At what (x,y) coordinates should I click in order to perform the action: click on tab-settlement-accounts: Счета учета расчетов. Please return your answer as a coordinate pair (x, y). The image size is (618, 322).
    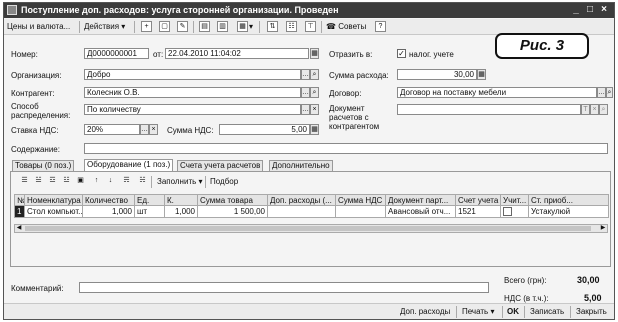
    Looking at the image, I should click on (220, 165).